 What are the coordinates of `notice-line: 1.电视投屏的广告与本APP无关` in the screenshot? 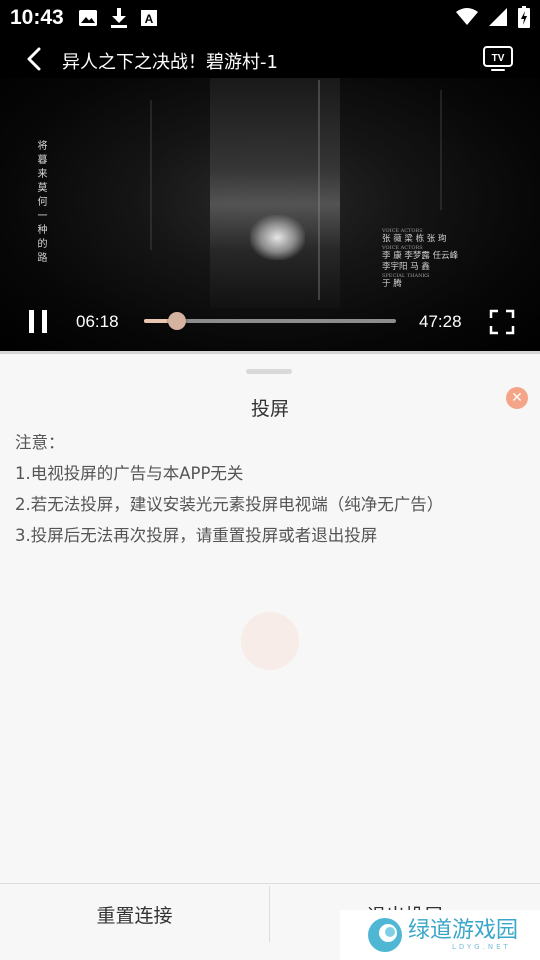 It's located at (129, 473).